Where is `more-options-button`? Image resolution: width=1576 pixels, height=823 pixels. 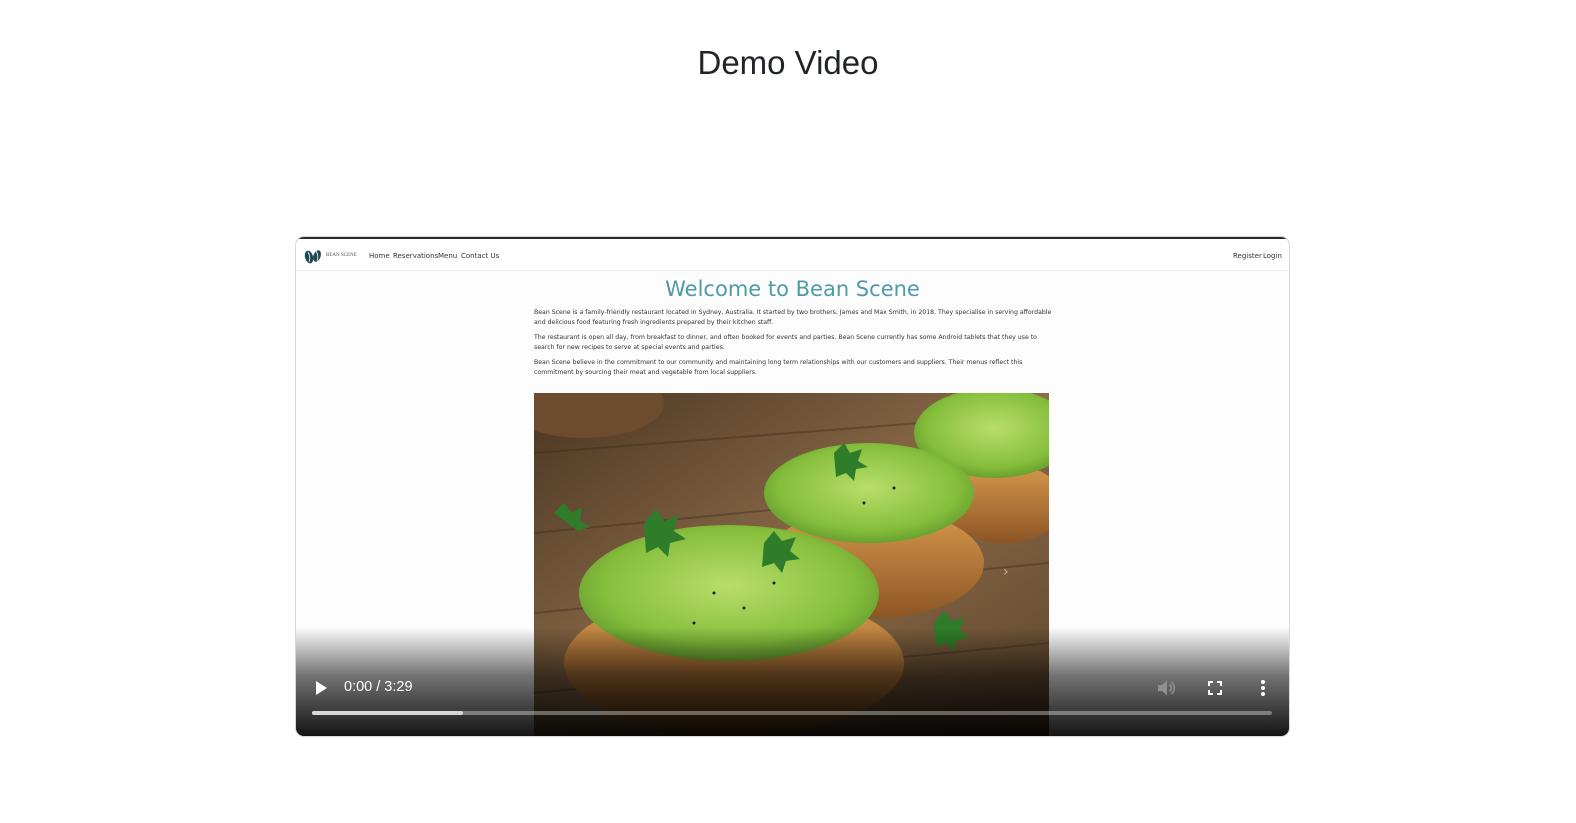
more-options-button is located at coordinates (1263, 688).